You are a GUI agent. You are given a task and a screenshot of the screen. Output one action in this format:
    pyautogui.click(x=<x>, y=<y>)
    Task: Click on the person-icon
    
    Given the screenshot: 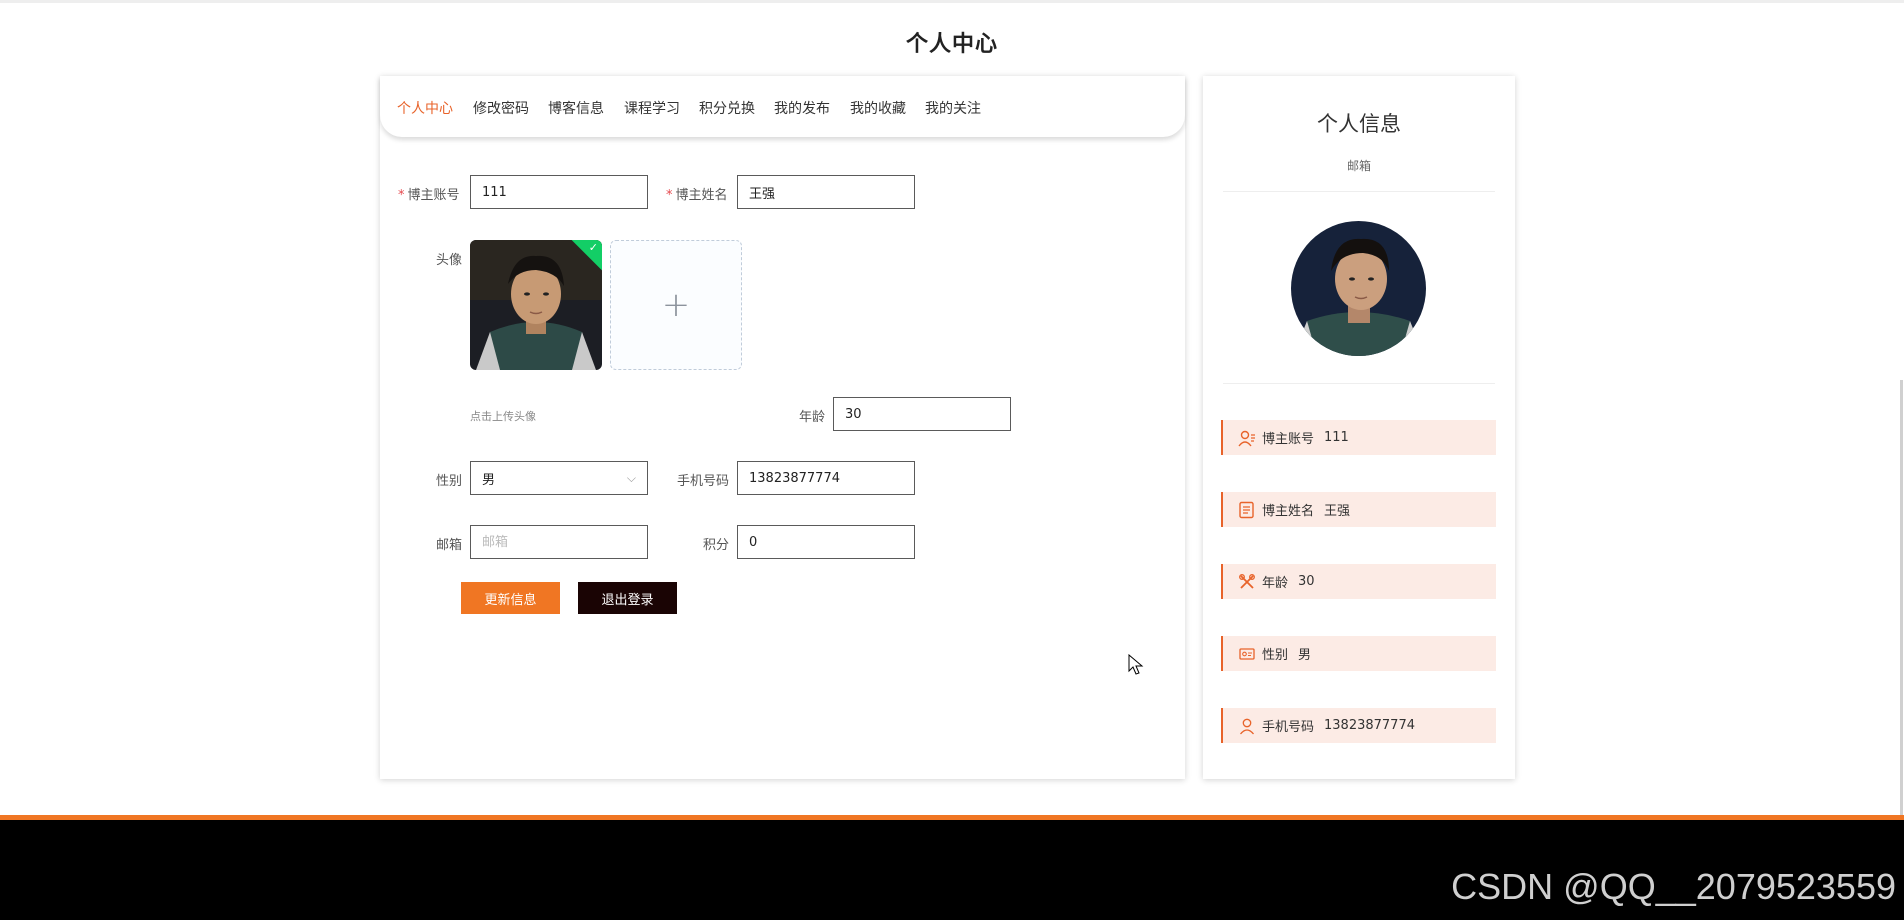 What is the action you would take?
    pyautogui.click(x=1247, y=726)
    